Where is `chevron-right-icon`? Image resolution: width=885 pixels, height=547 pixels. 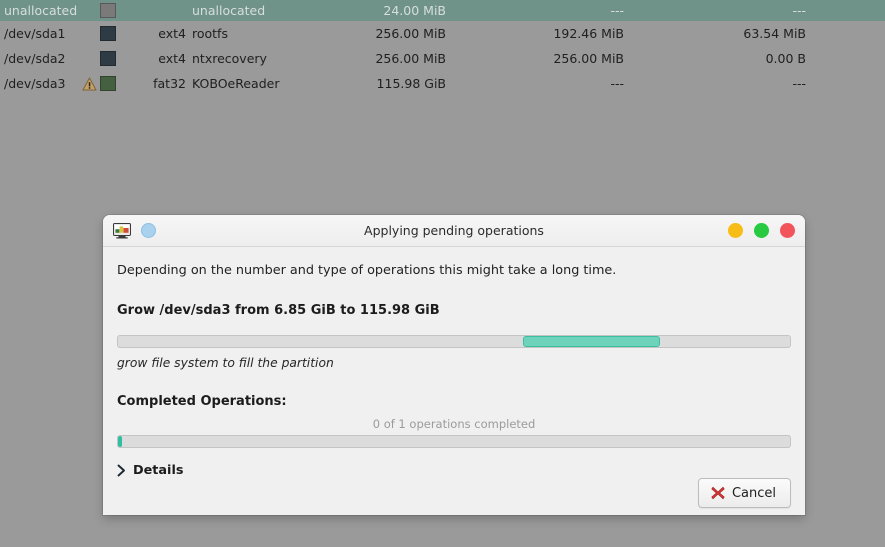
chevron-right-icon is located at coordinates (121, 470).